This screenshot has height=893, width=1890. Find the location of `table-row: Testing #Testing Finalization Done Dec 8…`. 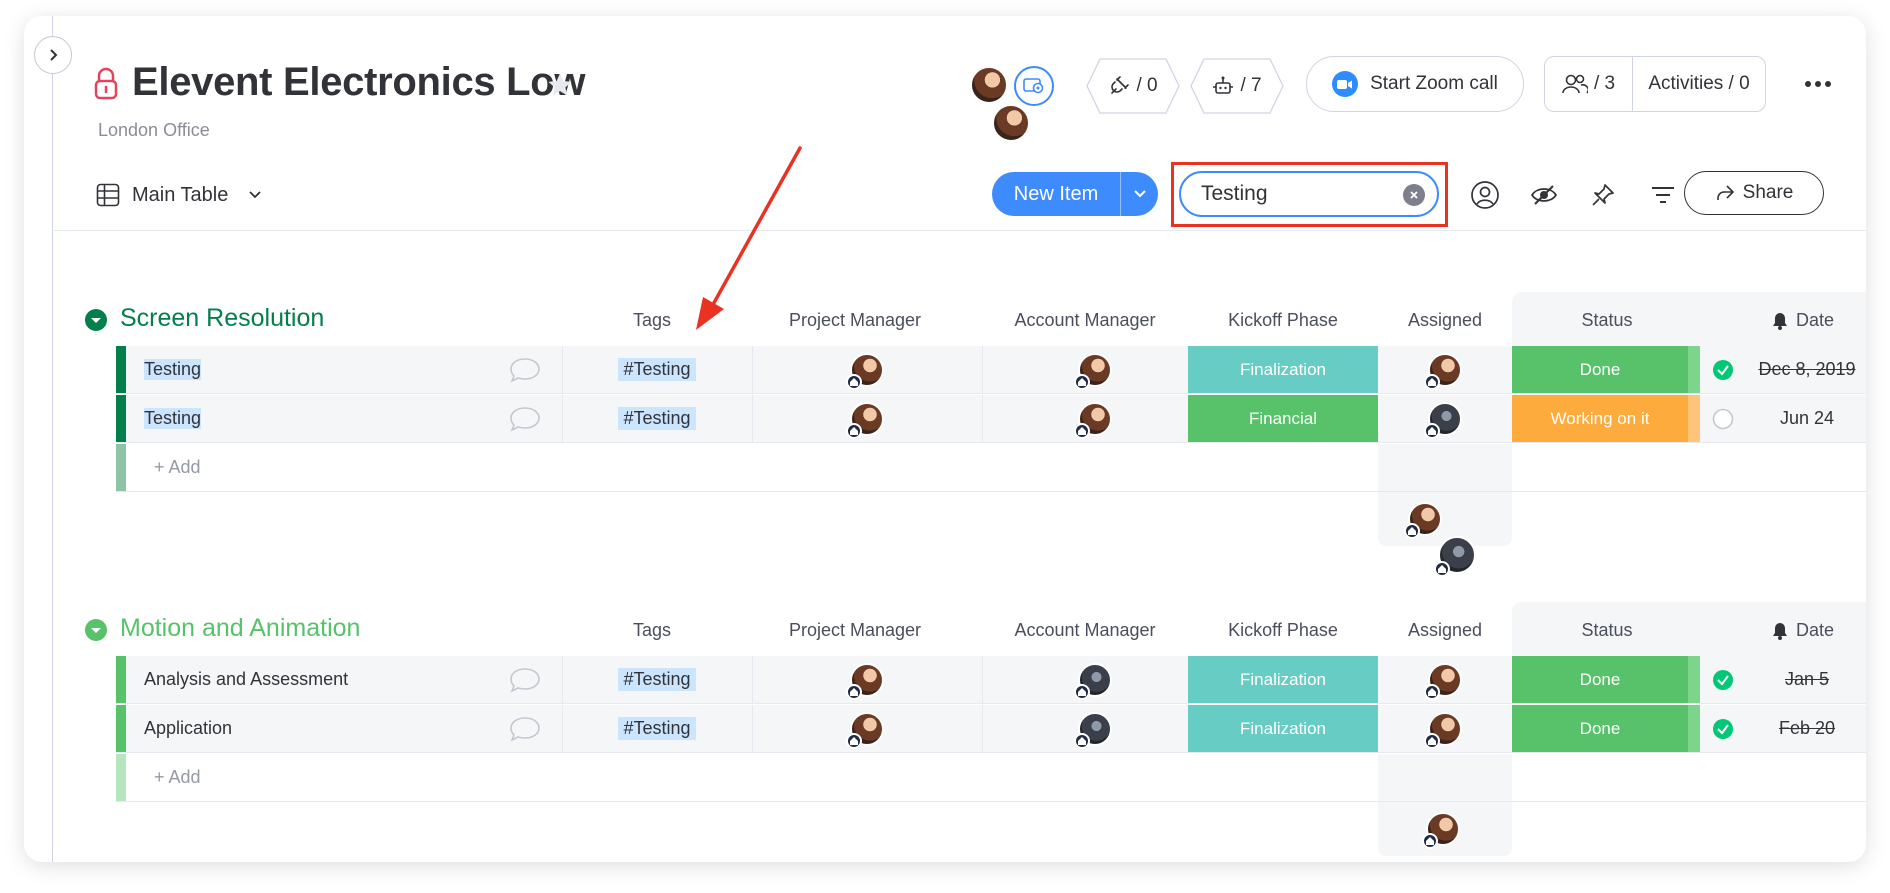

table-row: Testing #Testing Finalization Done Dec 8… is located at coordinates (991, 370).